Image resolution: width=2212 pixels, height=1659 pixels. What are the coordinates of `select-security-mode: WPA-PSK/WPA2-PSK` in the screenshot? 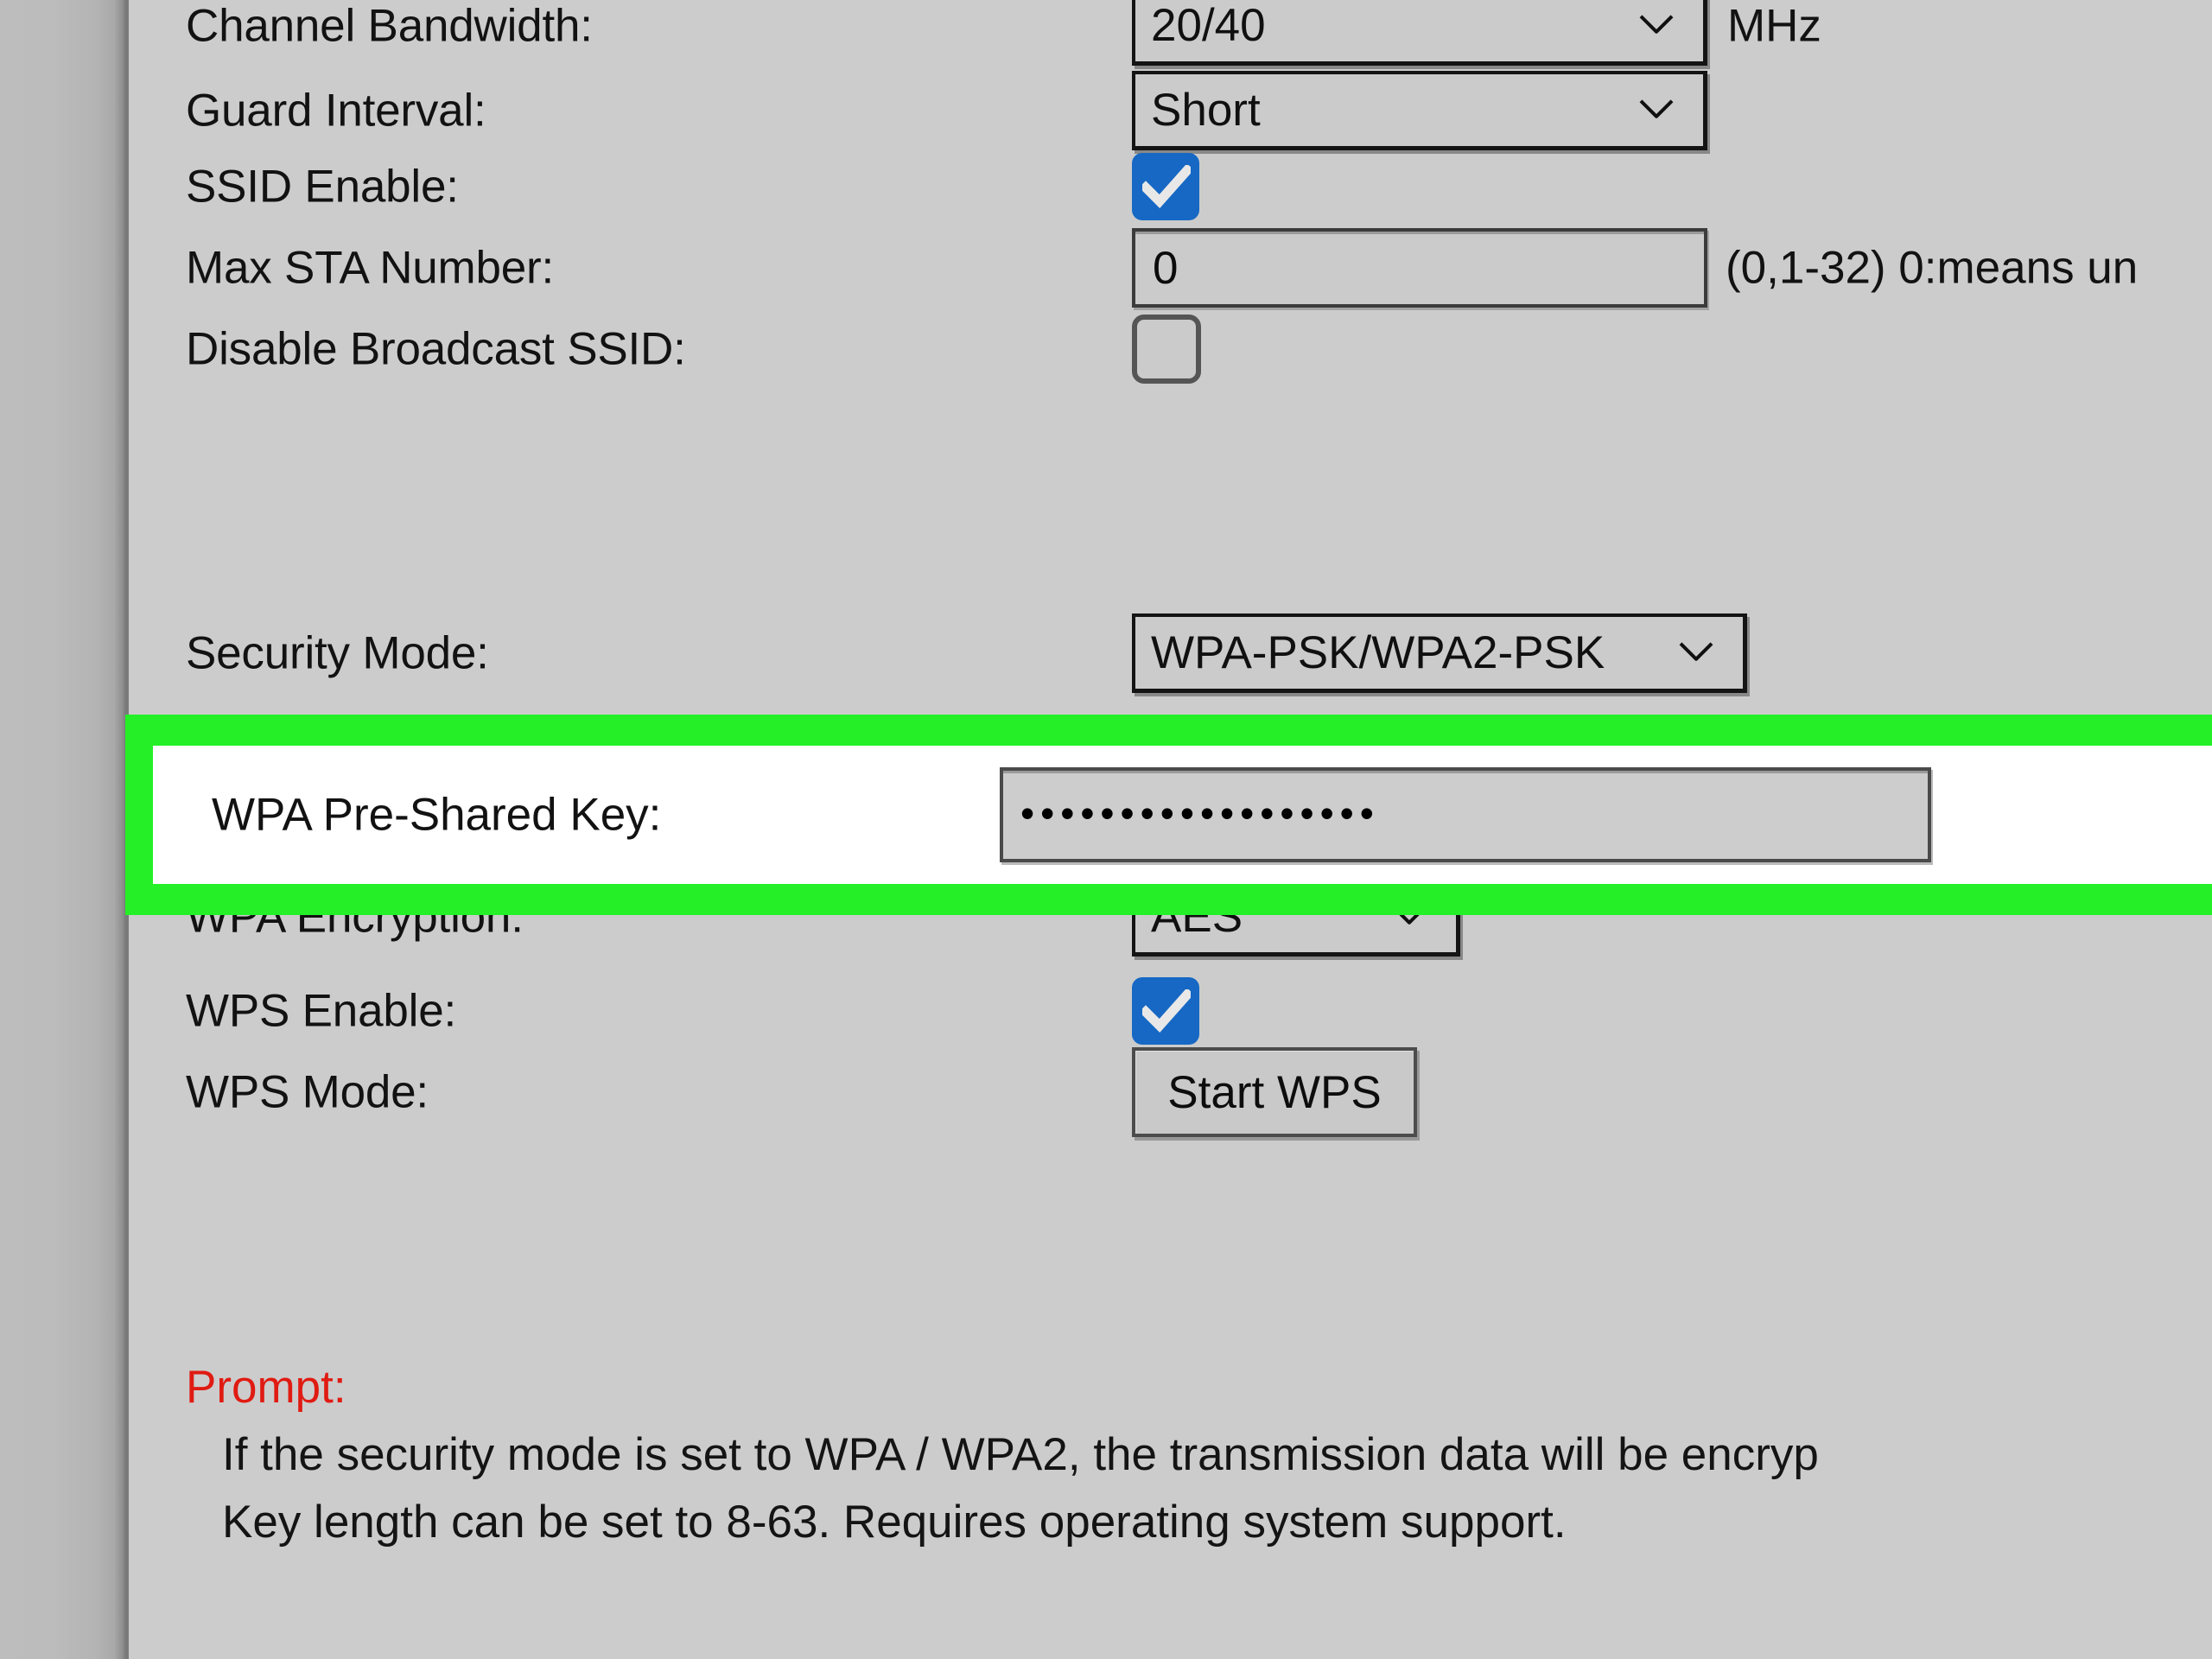 It's located at (1439, 653).